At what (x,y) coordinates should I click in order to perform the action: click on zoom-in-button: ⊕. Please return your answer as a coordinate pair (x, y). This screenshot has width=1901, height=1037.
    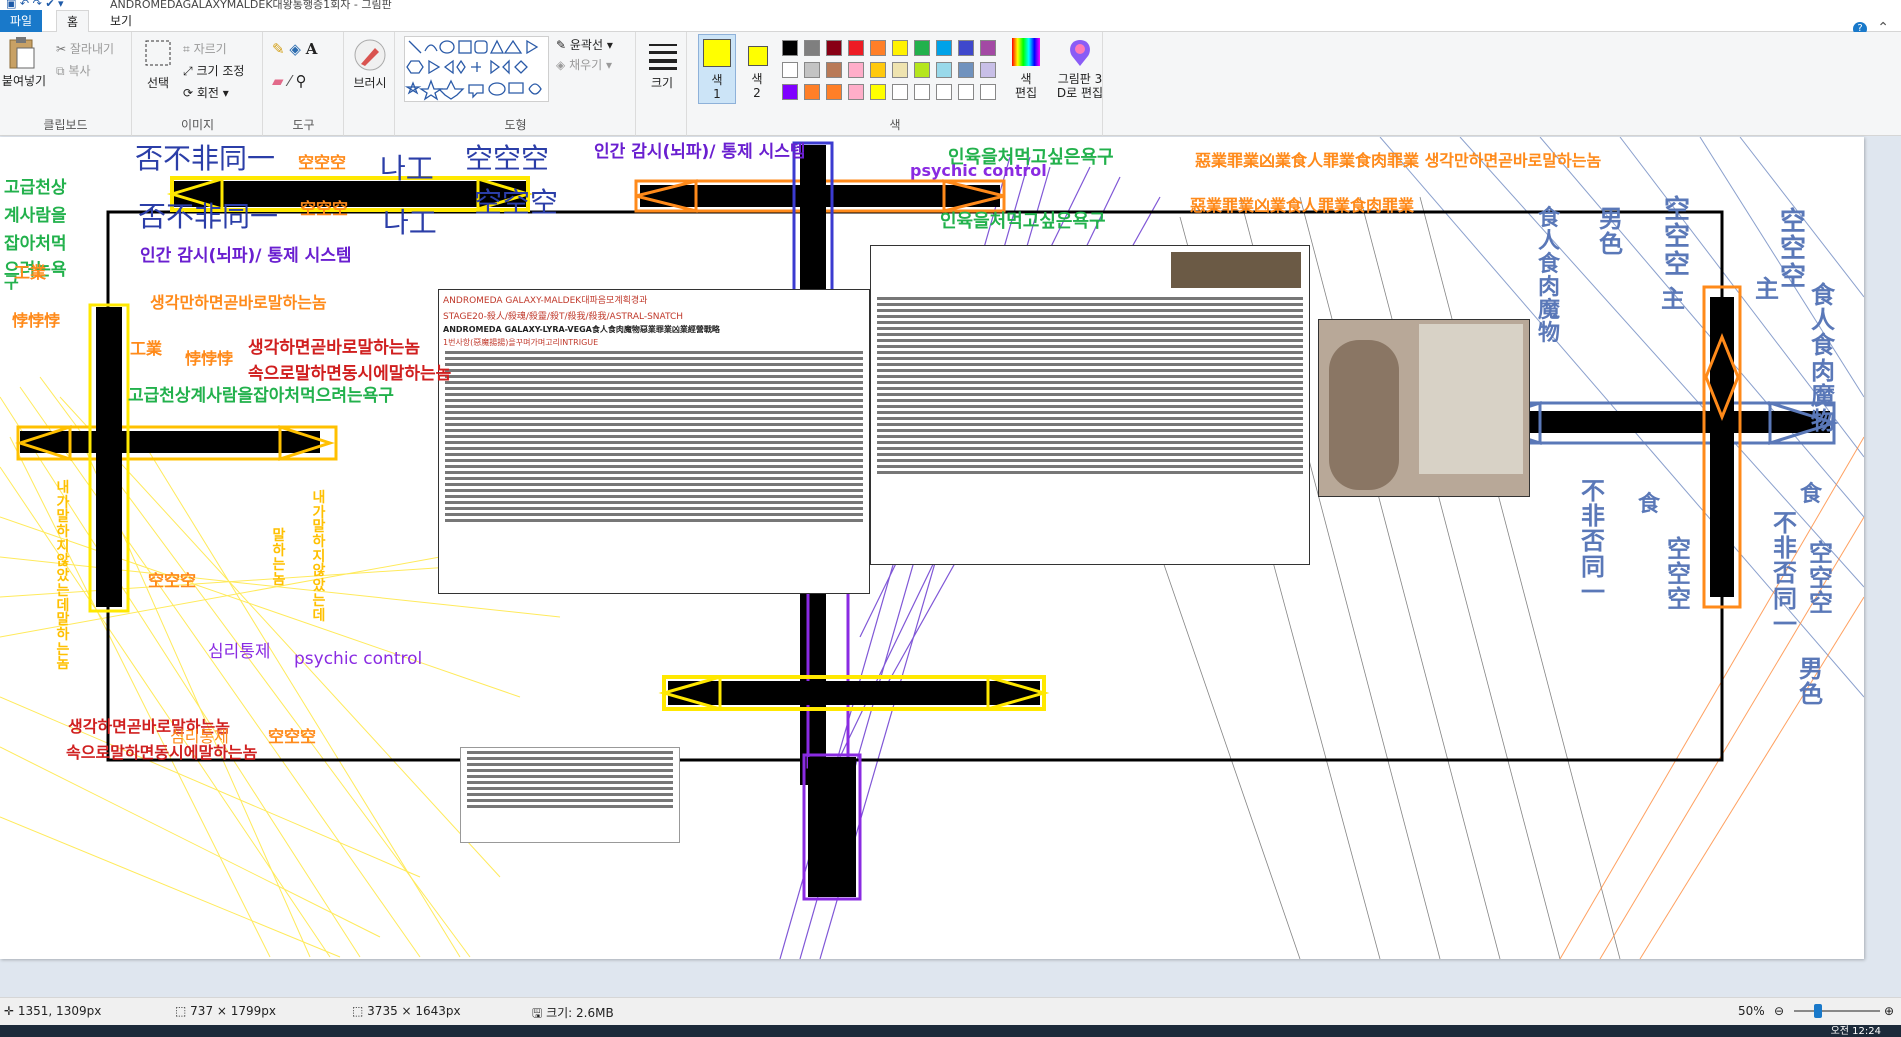
    Looking at the image, I should click on (1889, 1011).